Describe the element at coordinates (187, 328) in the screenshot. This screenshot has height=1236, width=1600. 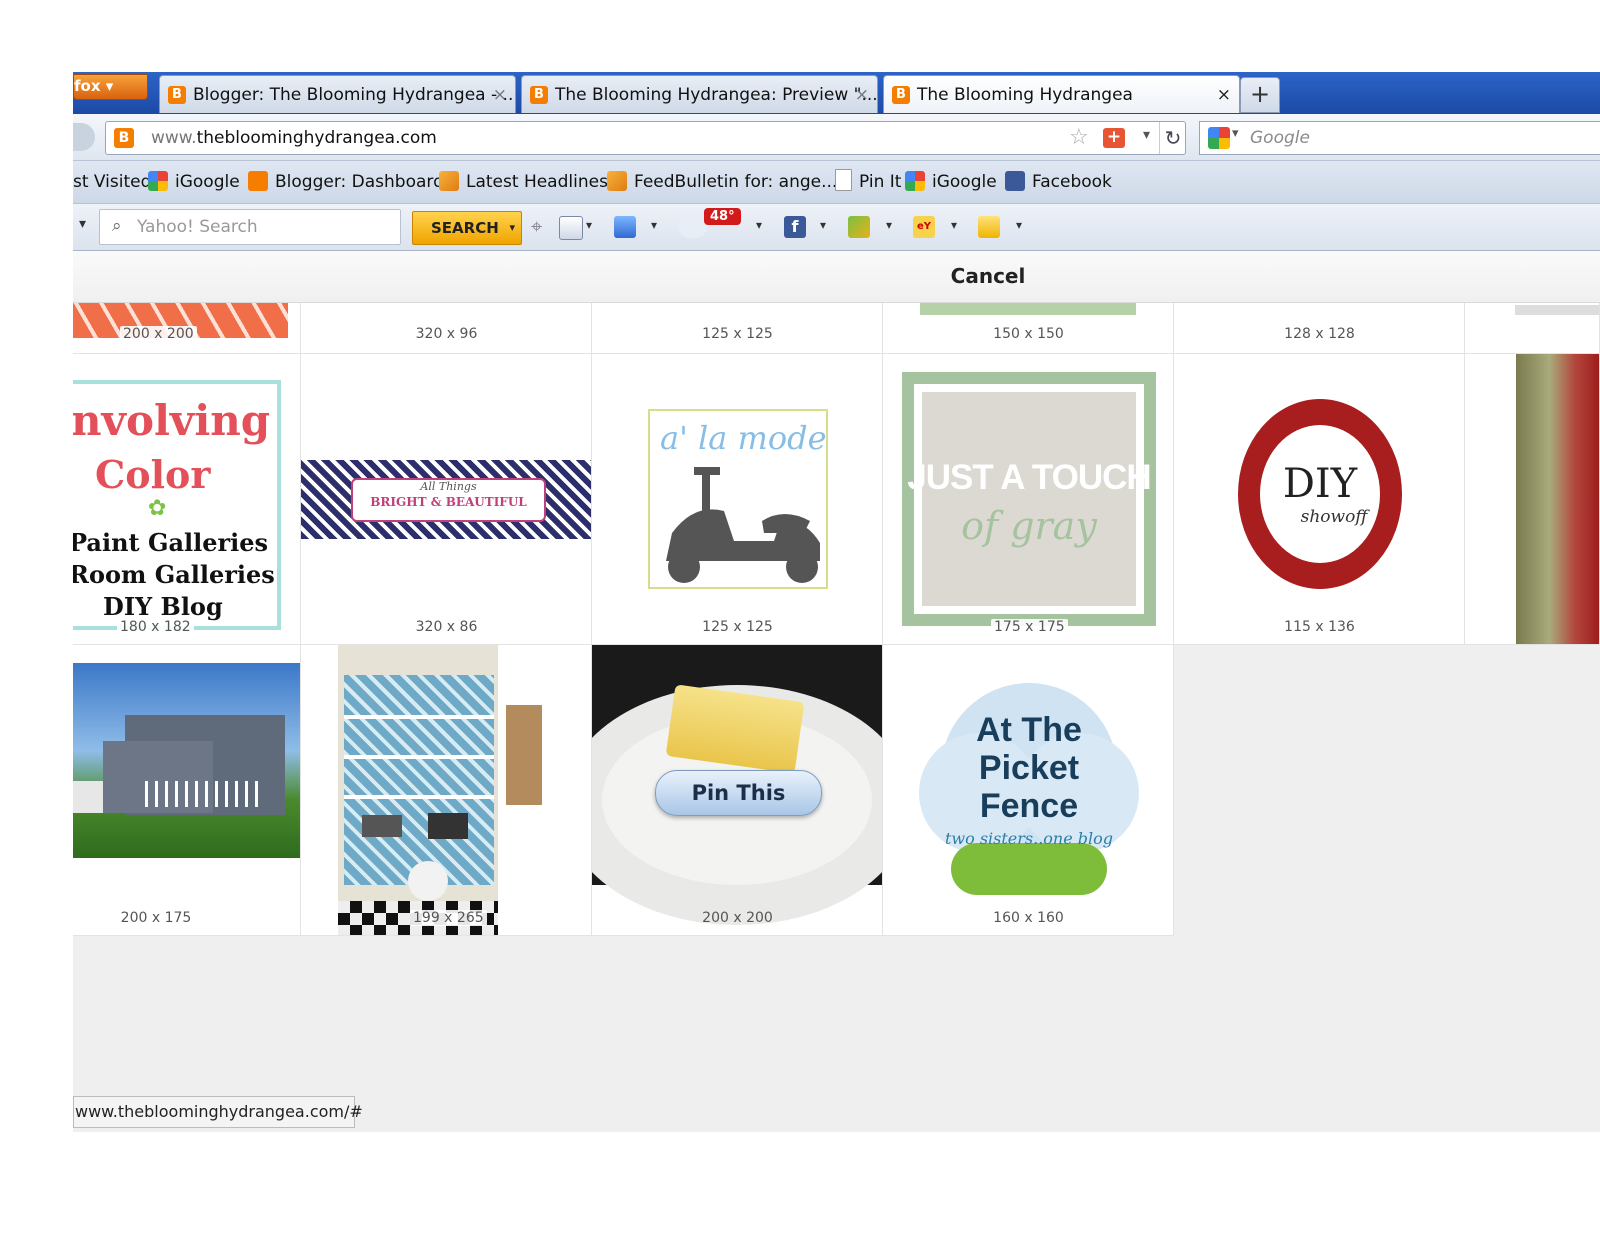
I see `pin-image-cell: 200 x 200` at that location.